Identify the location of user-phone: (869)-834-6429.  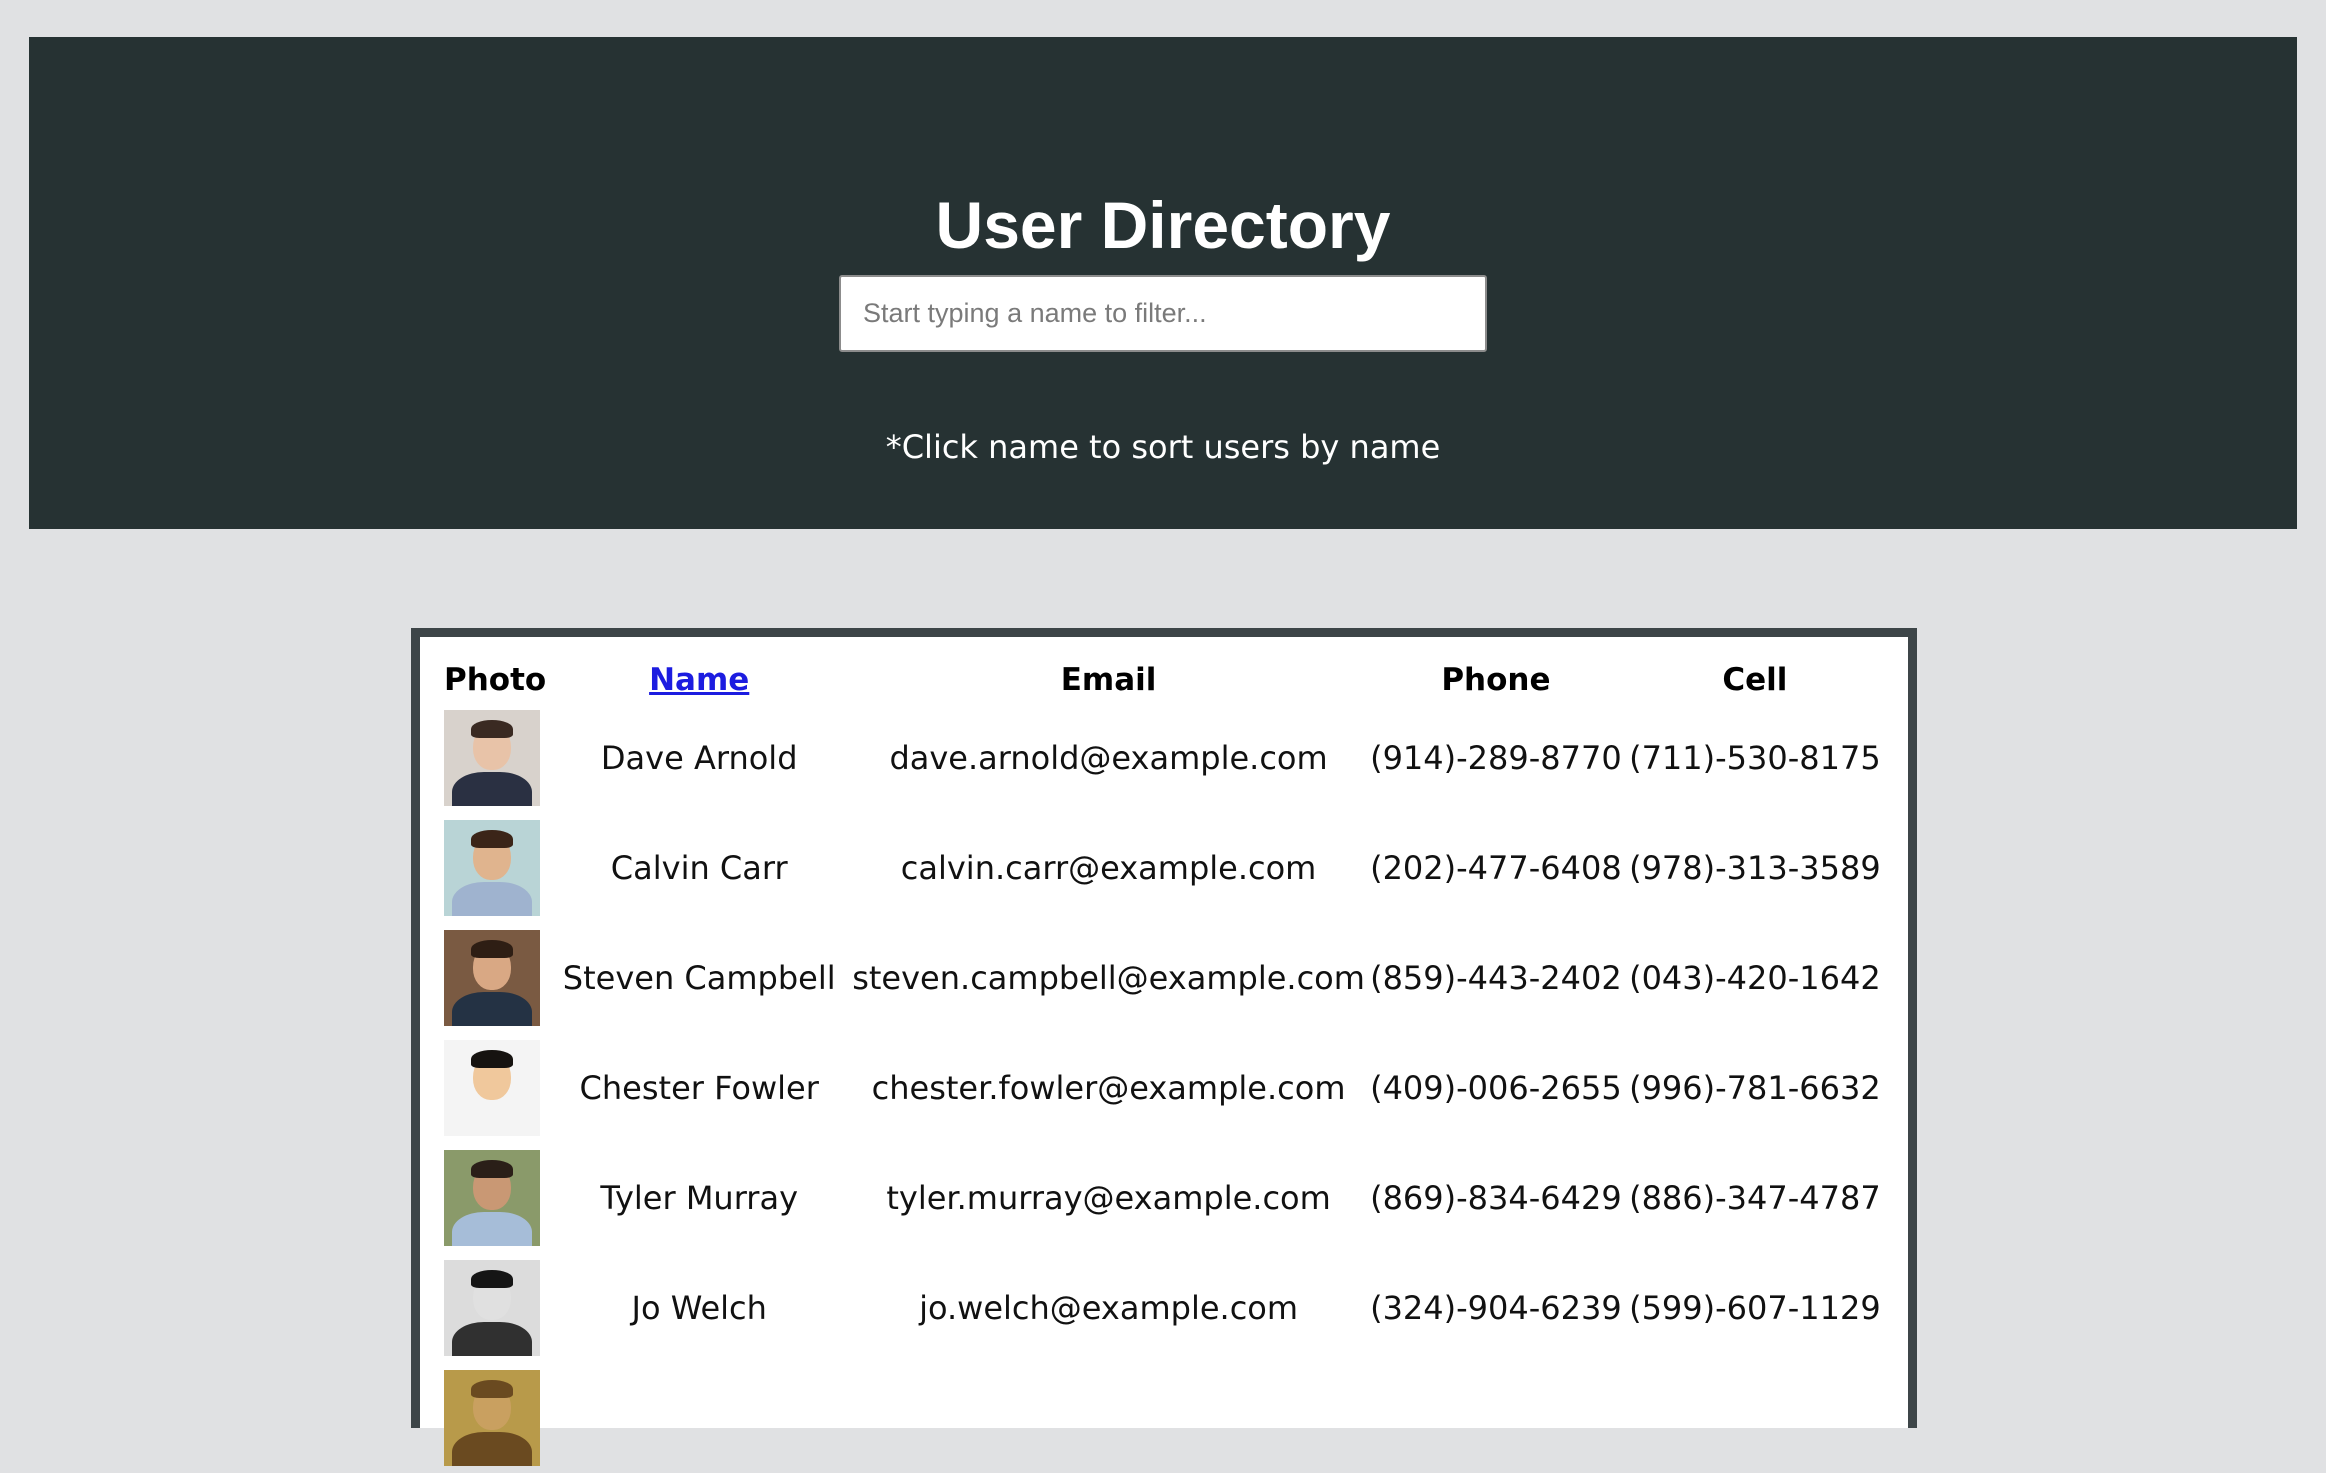
(1496, 1198).